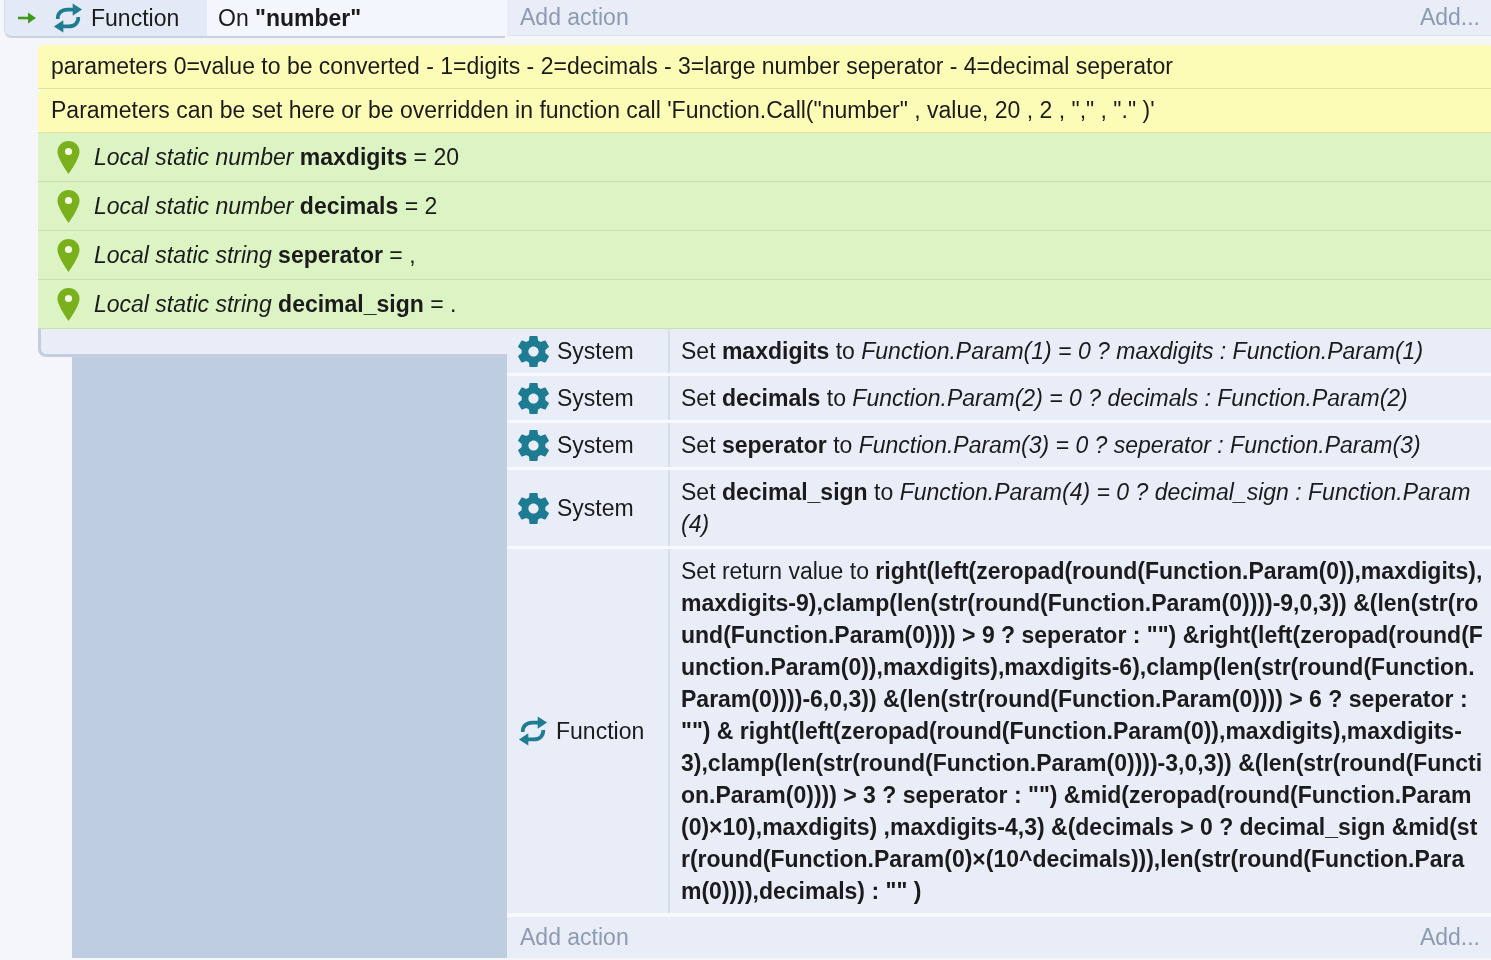 Image resolution: width=1491 pixels, height=960 pixels. What do you see at coordinates (764, 304) in the screenshot?
I see `local-variable-row: Local static string decimal_sign = .` at bounding box center [764, 304].